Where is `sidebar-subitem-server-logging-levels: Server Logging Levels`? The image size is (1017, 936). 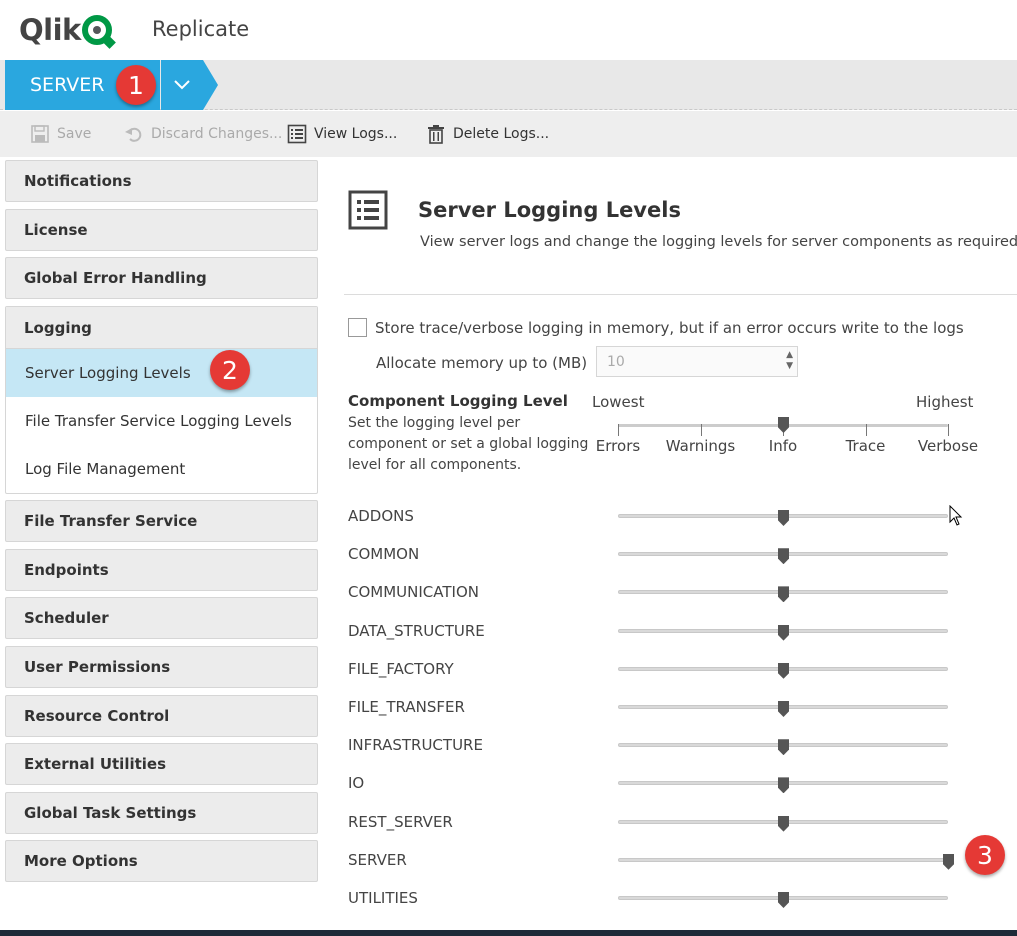
sidebar-subitem-server-logging-levels: Server Logging Levels is located at coordinates (161, 373).